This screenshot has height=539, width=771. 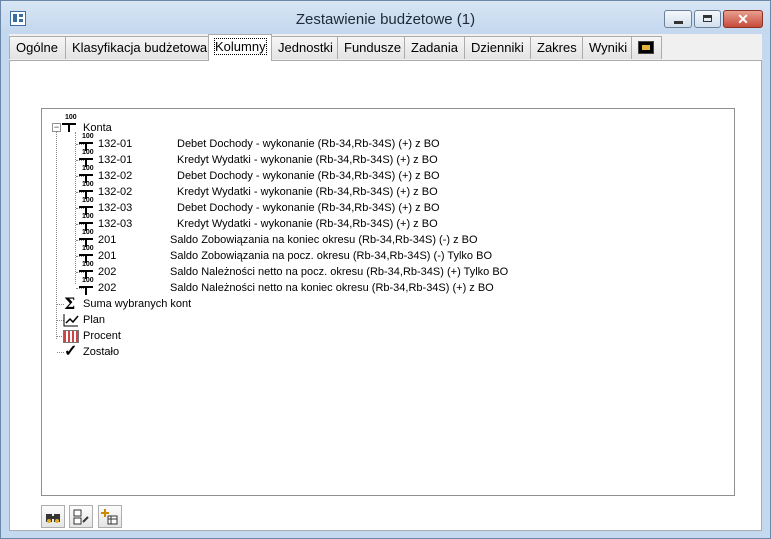 I want to click on percent-icon, so click(x=71, y=336).